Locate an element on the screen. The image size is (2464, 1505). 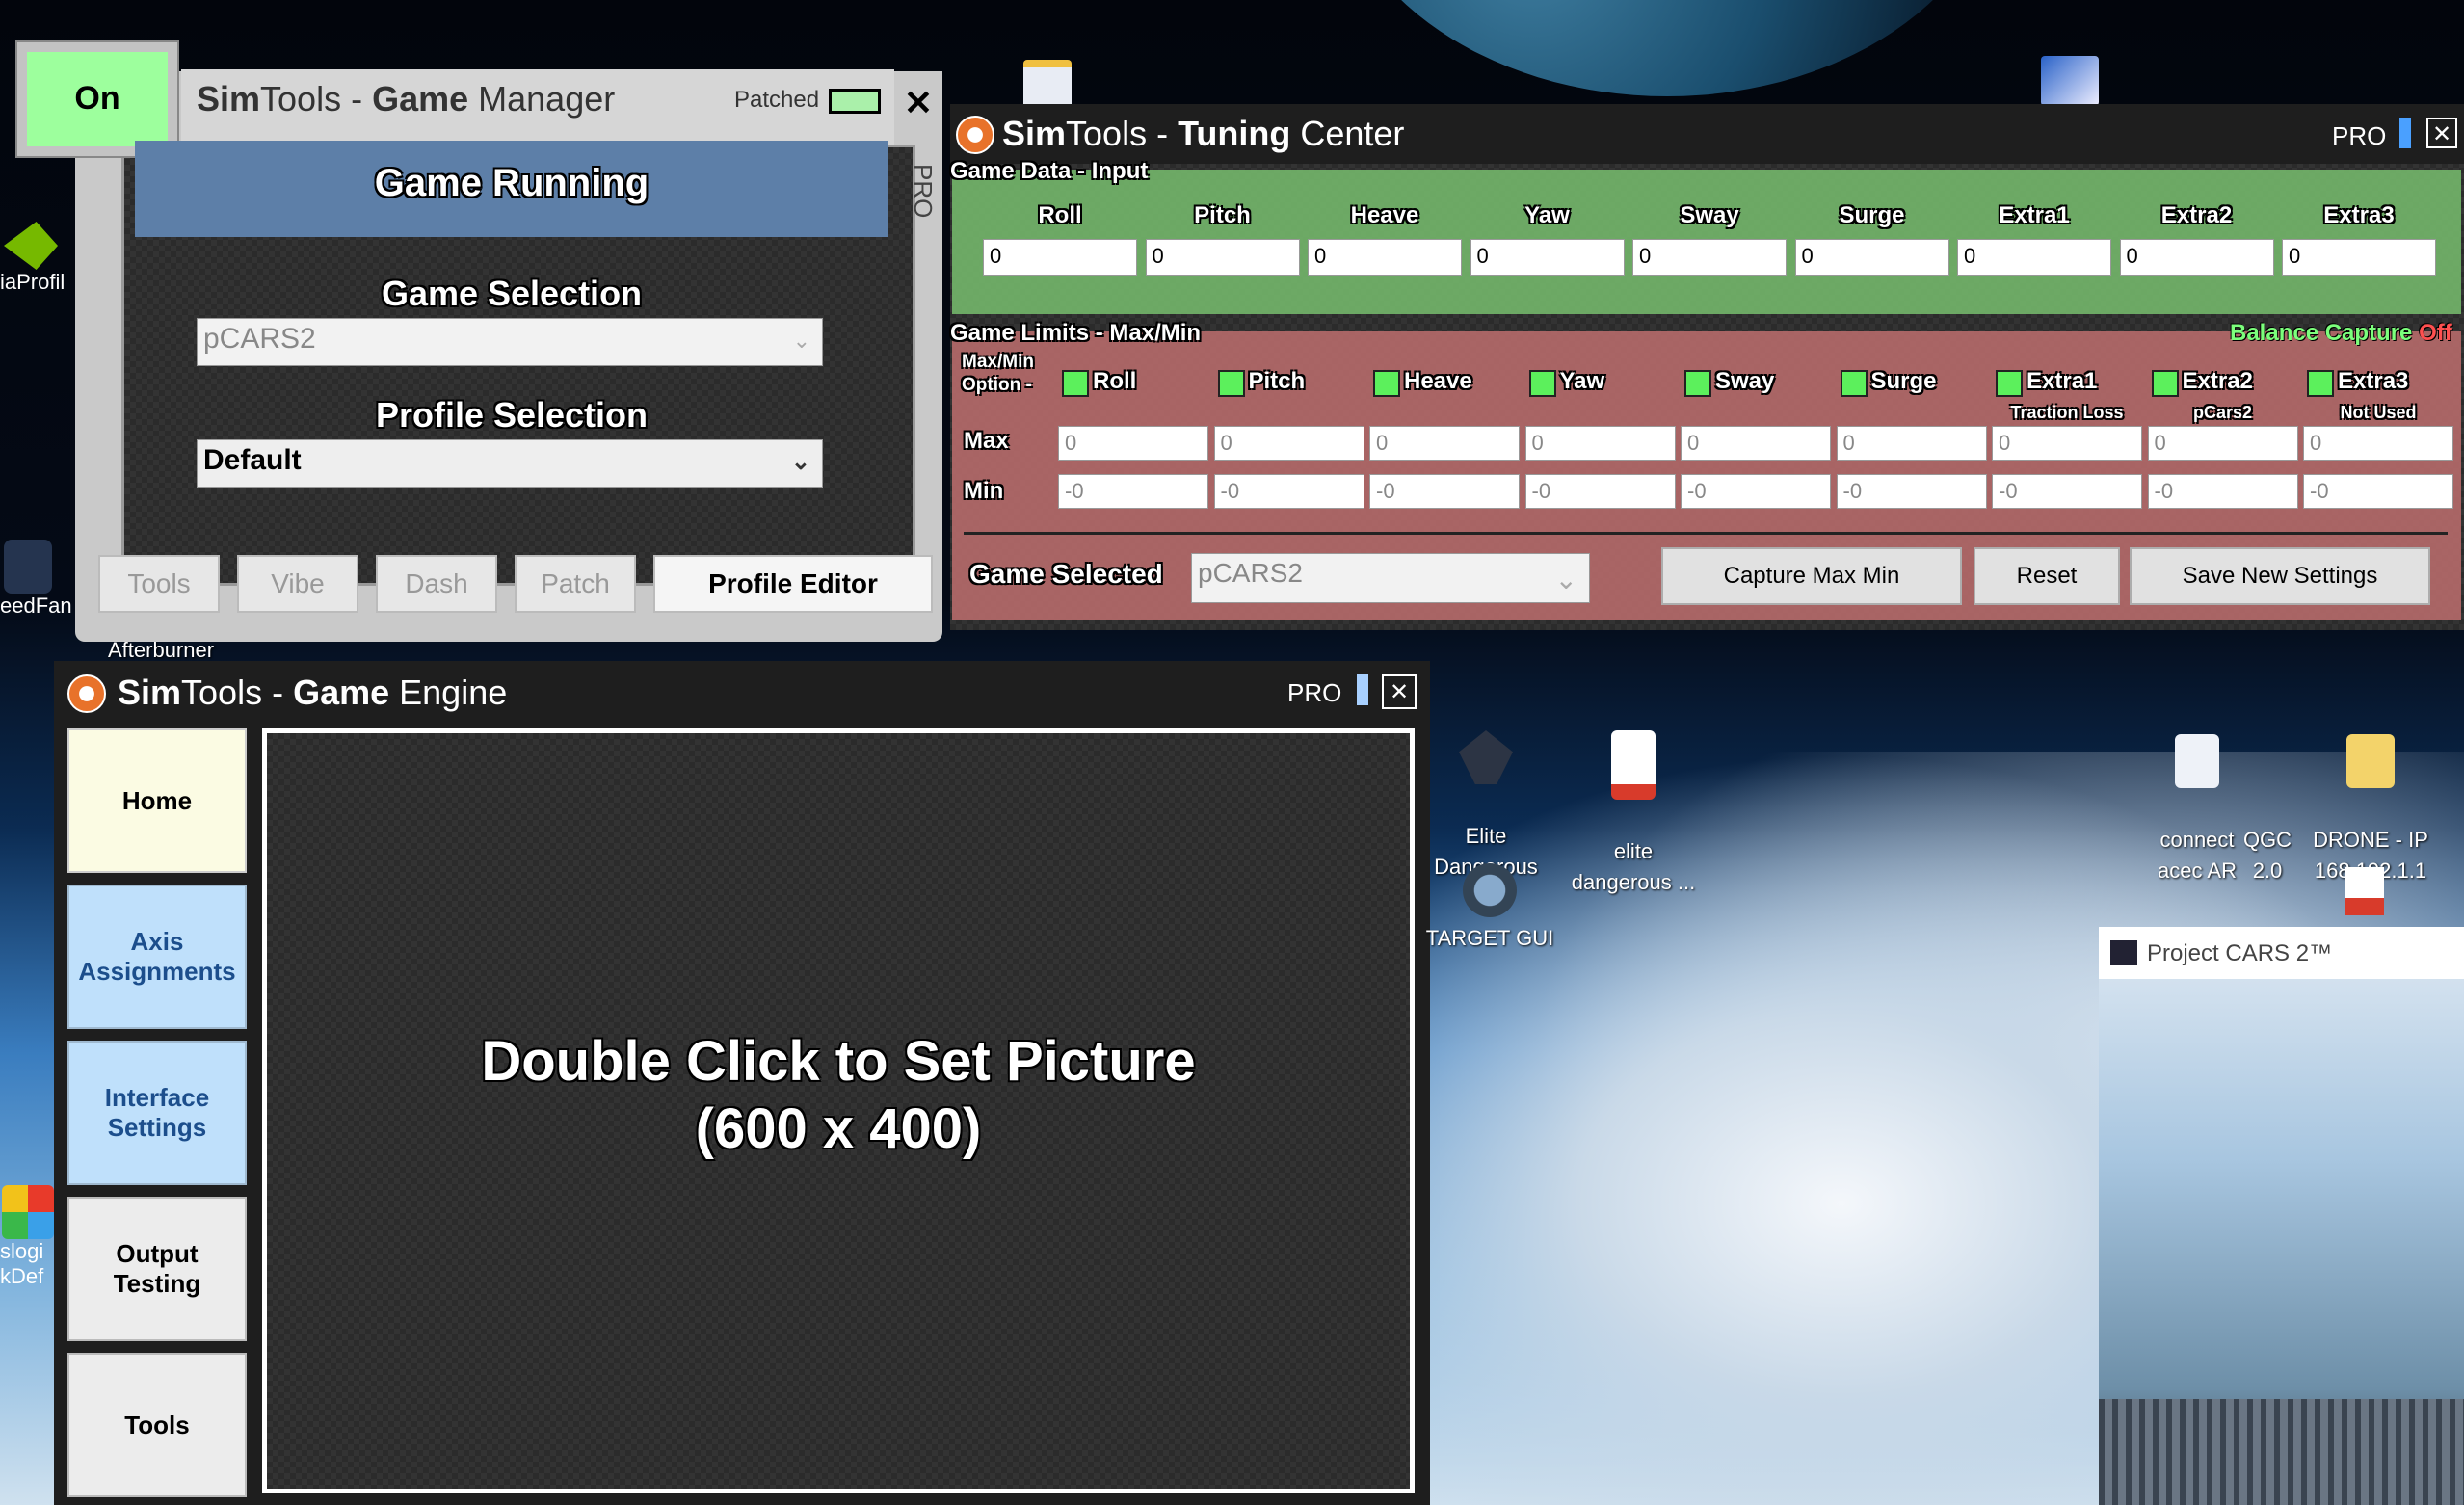
min-field-extra3: -0 is located at coordinates (2378, 491).